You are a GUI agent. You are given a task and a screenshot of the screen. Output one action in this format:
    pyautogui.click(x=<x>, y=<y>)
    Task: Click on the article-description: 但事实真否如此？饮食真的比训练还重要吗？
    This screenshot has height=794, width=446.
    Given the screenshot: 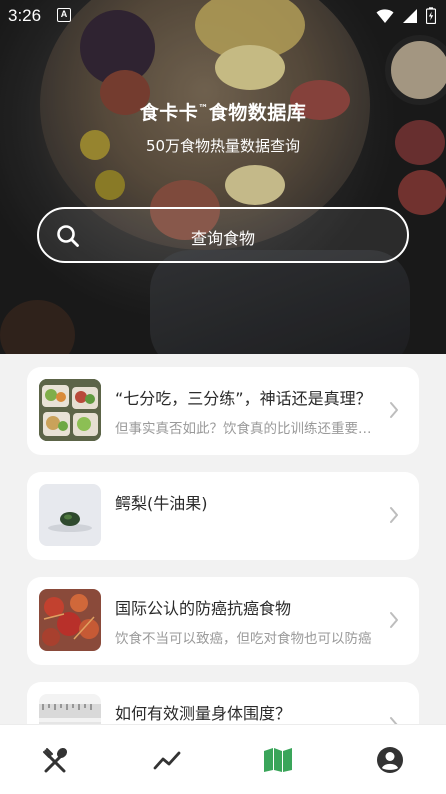 What is the action you would take?
    pyautogui.click(x=244, y=429)
    